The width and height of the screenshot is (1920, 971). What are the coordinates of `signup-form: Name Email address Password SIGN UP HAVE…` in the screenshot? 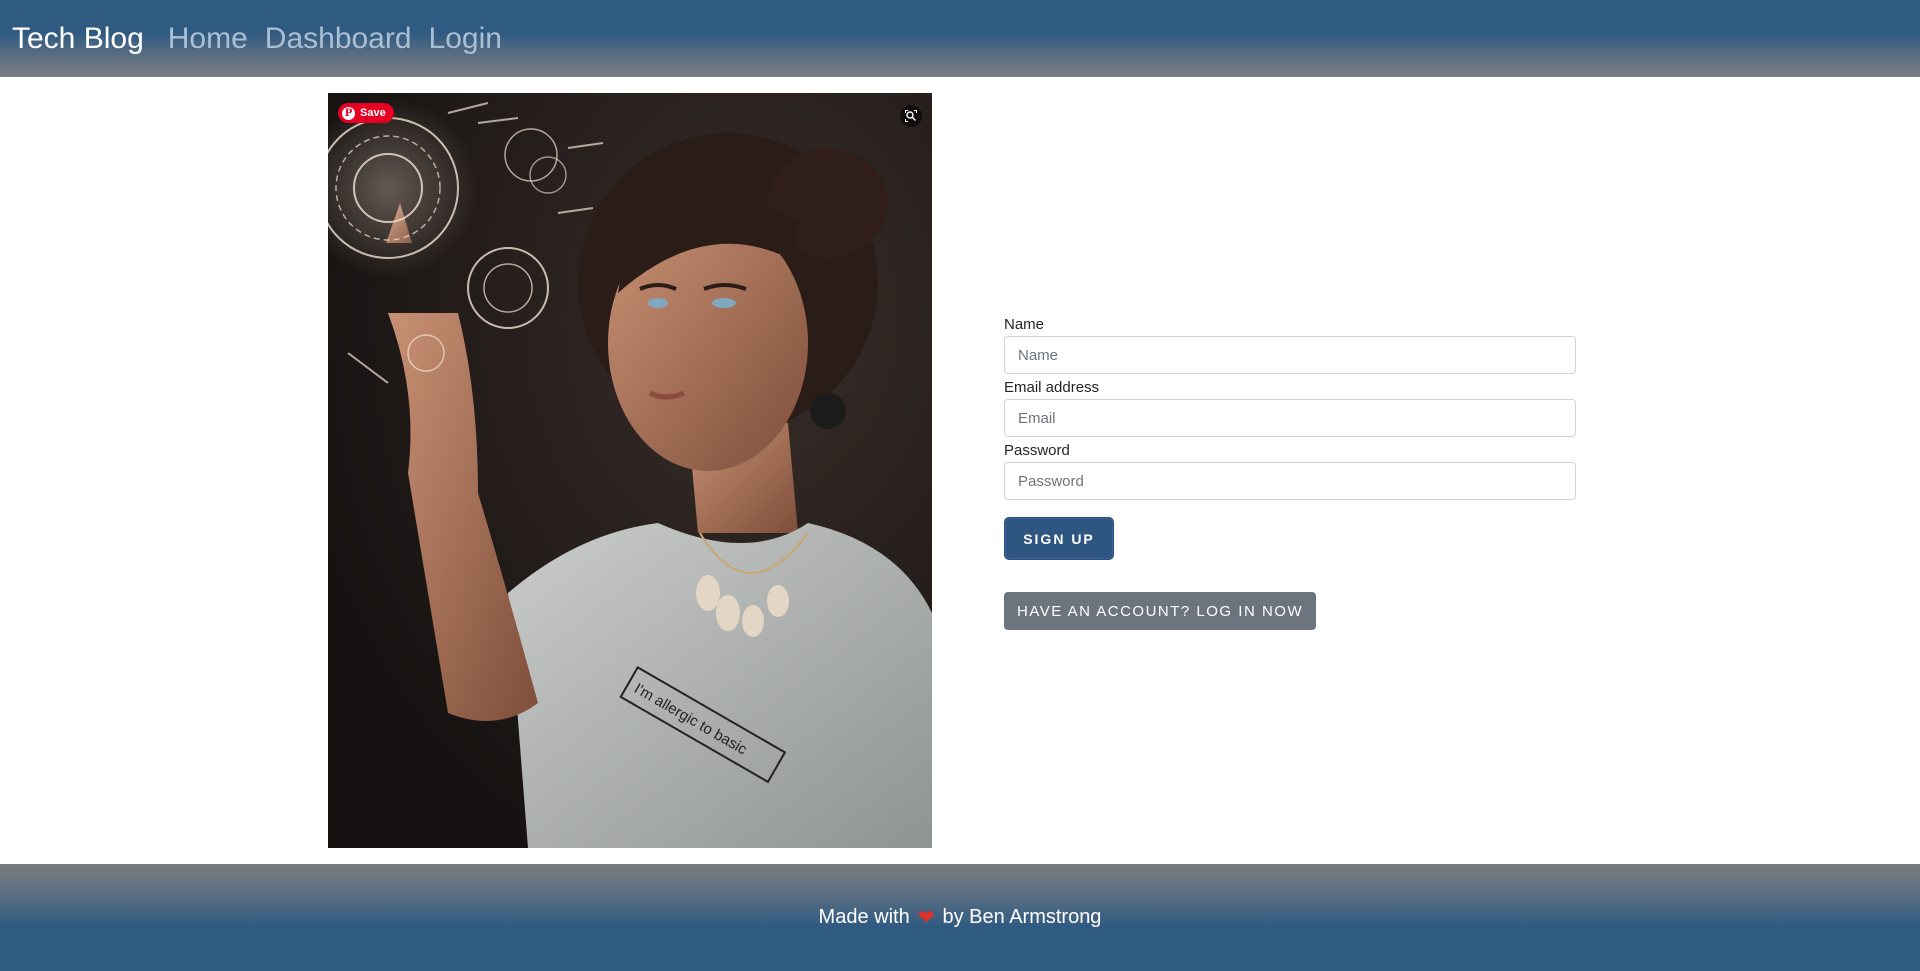 It's located at (1290, 473).